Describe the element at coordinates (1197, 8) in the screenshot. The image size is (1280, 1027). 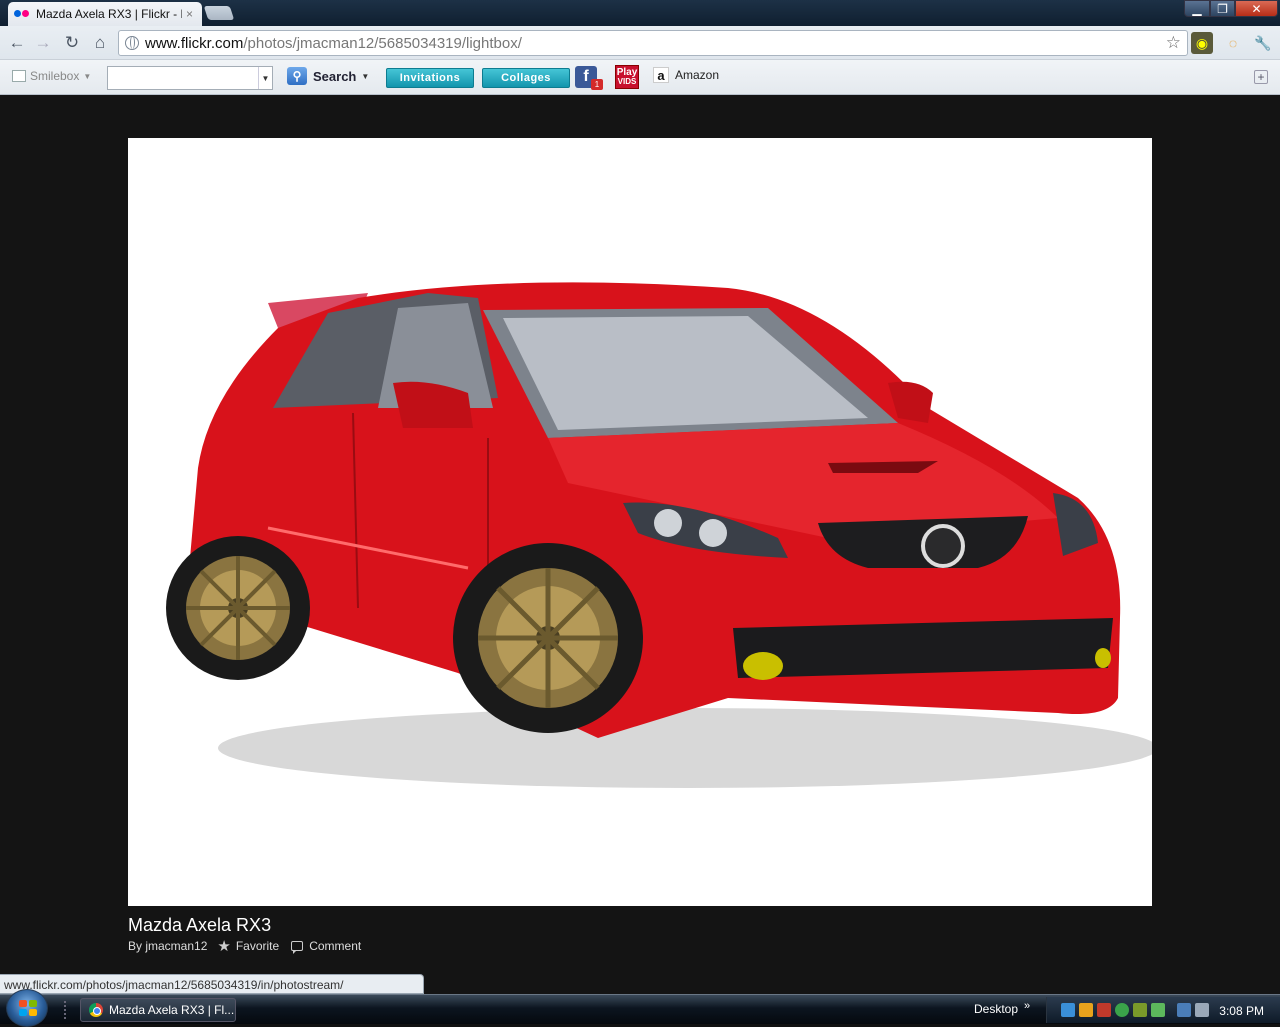
I see `minimize-button: ▁` at that location.